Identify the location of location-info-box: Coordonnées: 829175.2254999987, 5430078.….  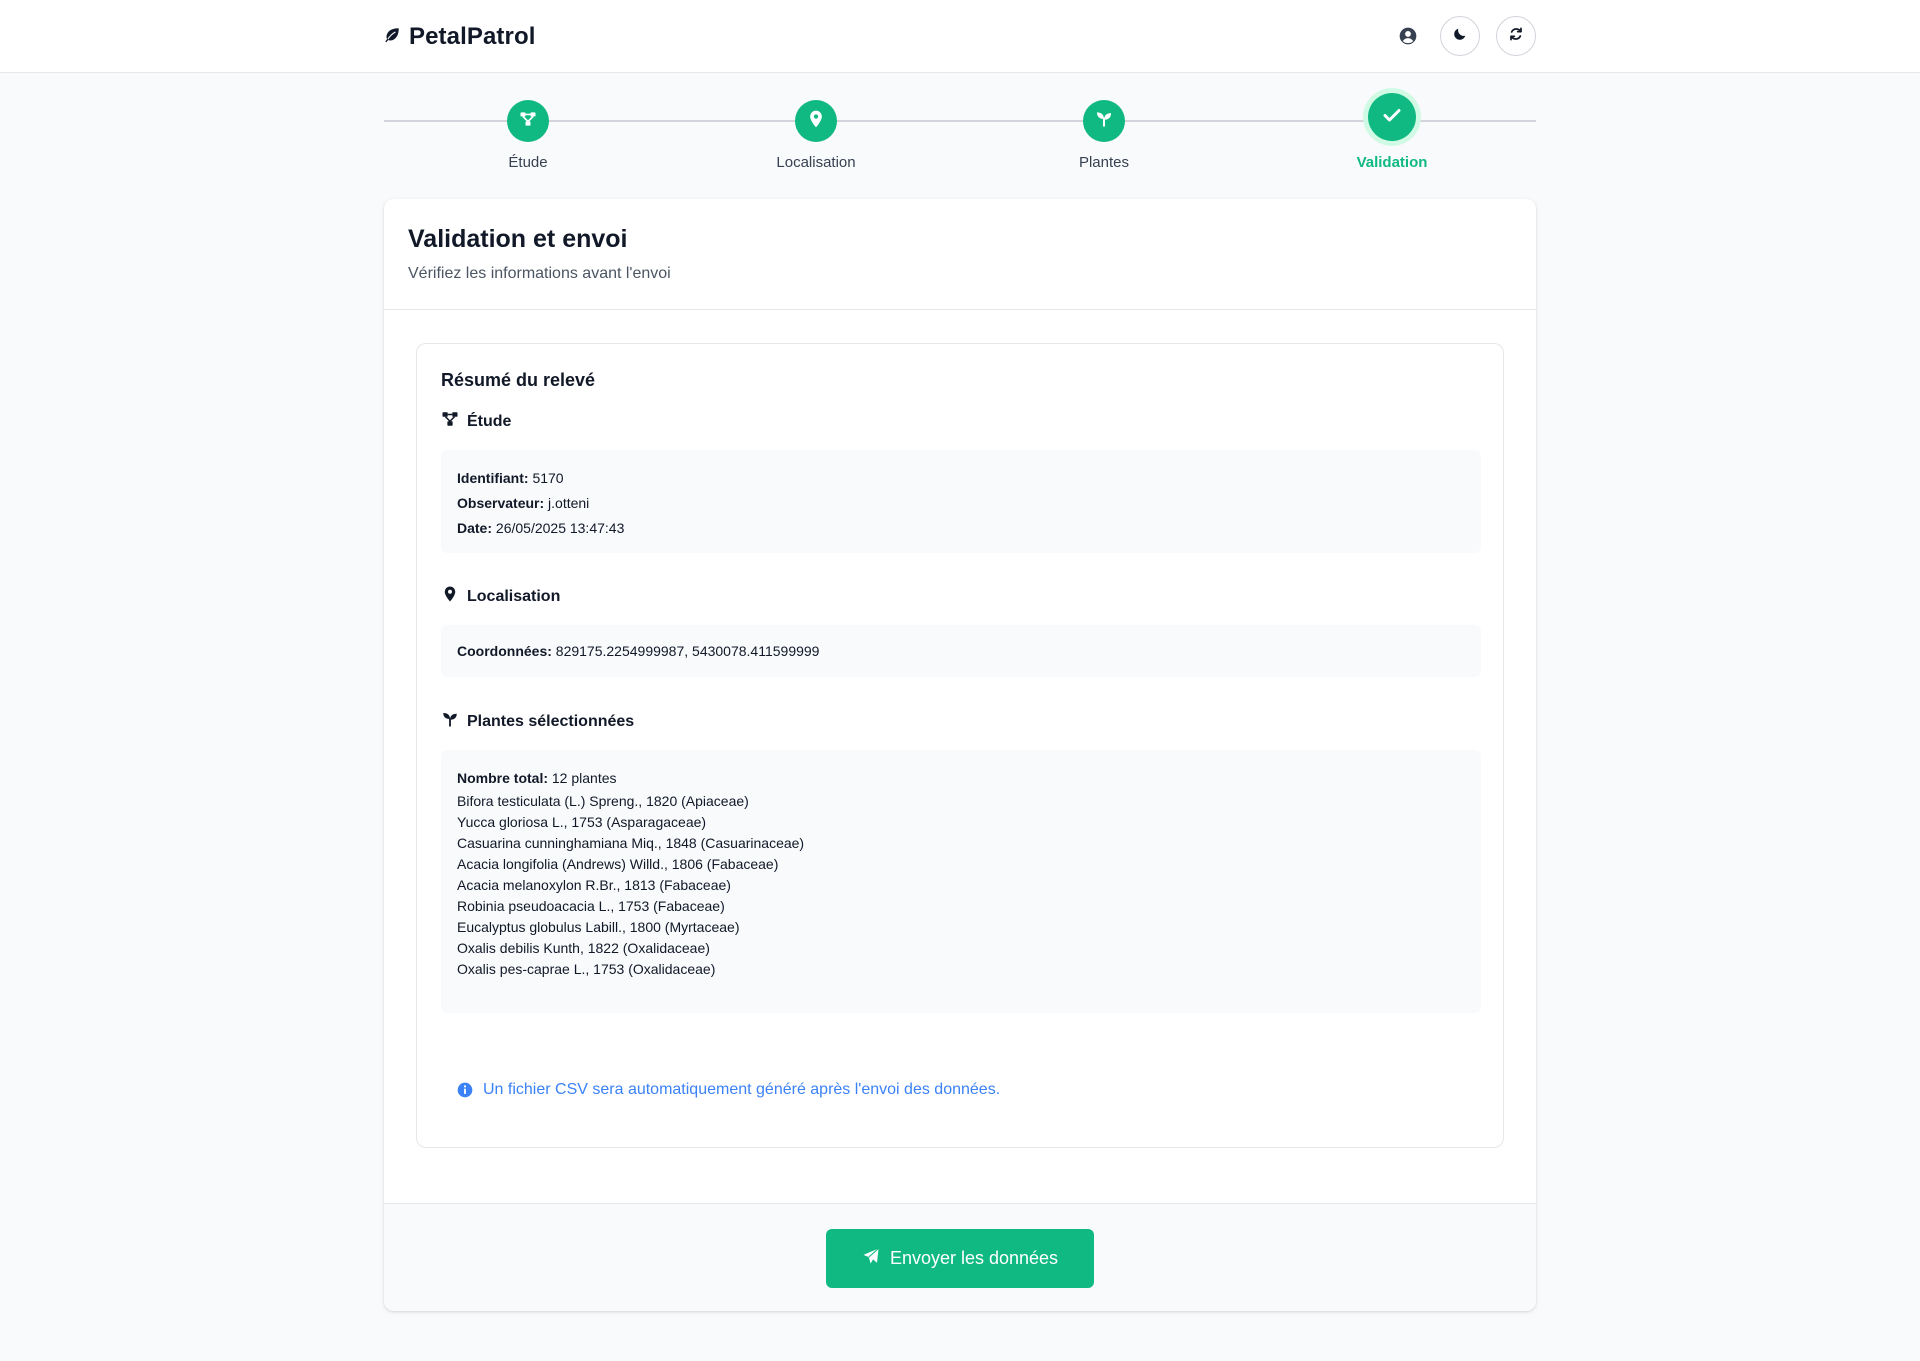
(961, 651).